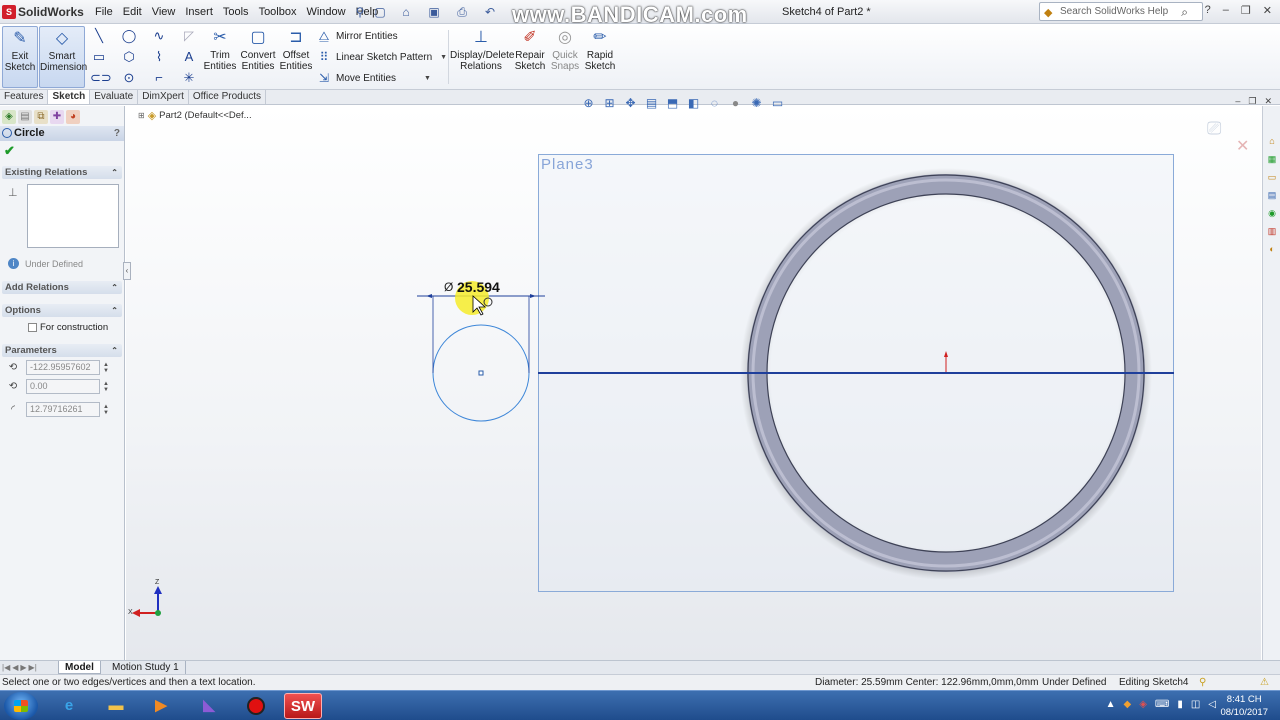  I want to click on media-player-icon: ▶, so click(161, 706).